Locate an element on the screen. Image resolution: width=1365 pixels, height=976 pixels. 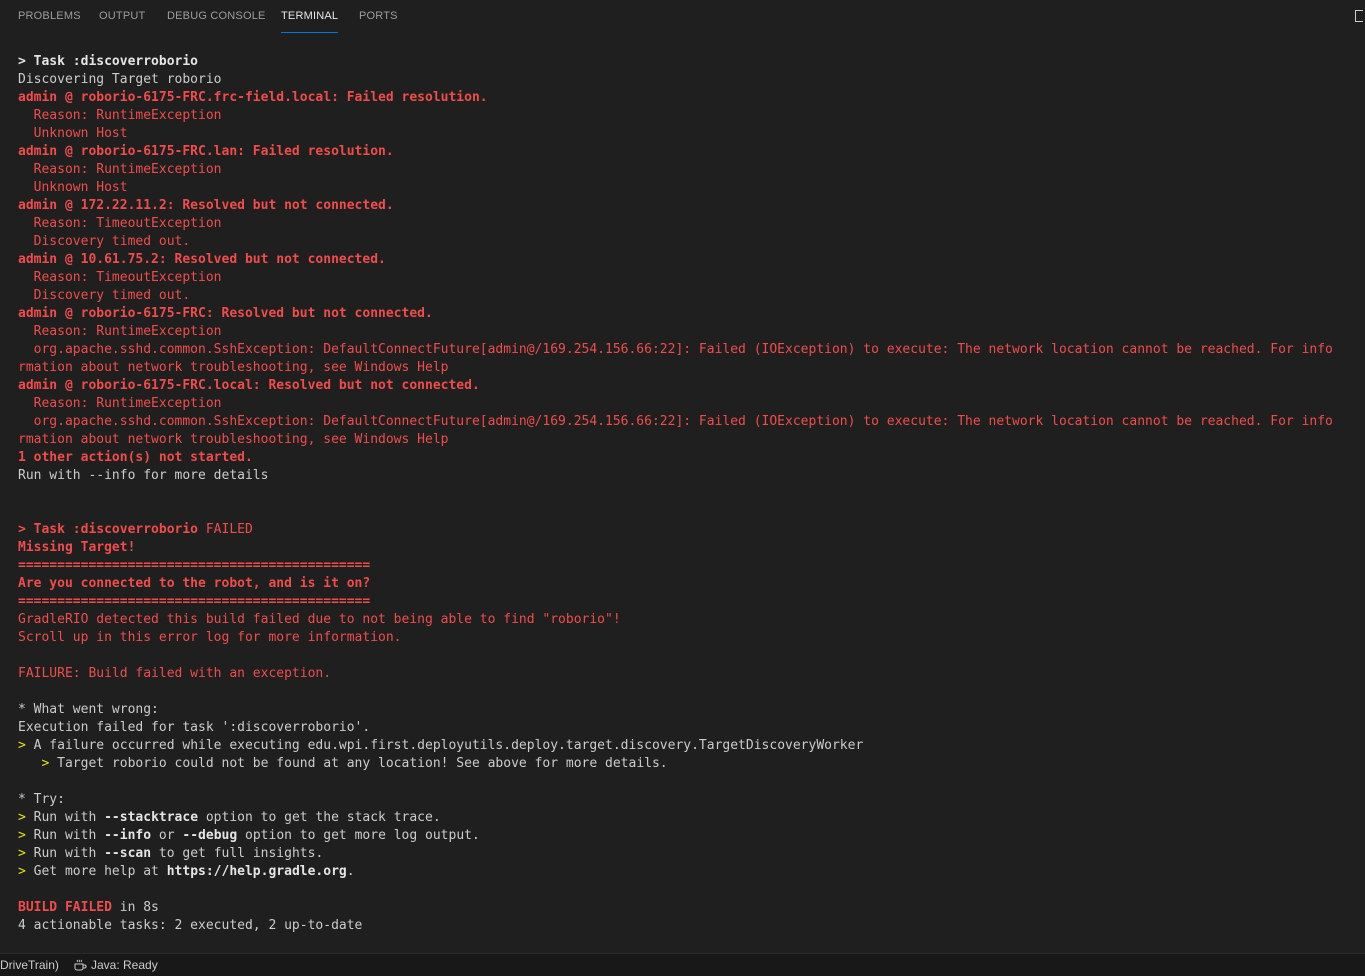
terminal-text: BUILD FAILED is located at coordinates (65, 907).